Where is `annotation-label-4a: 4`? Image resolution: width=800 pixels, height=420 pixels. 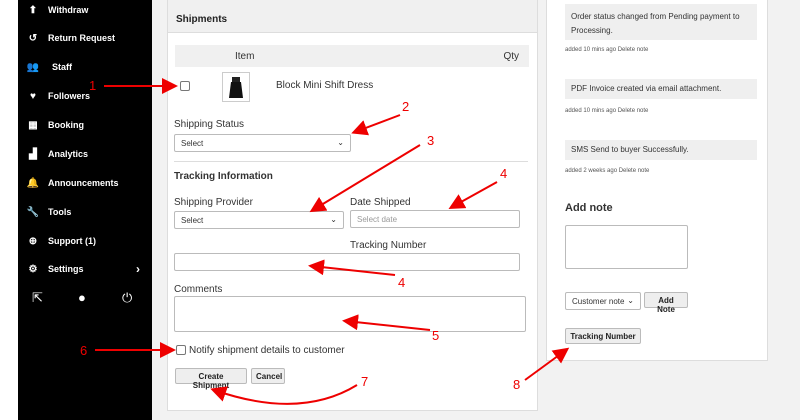 annotation-label-4a: 4 is located at coordinates (504, 173).